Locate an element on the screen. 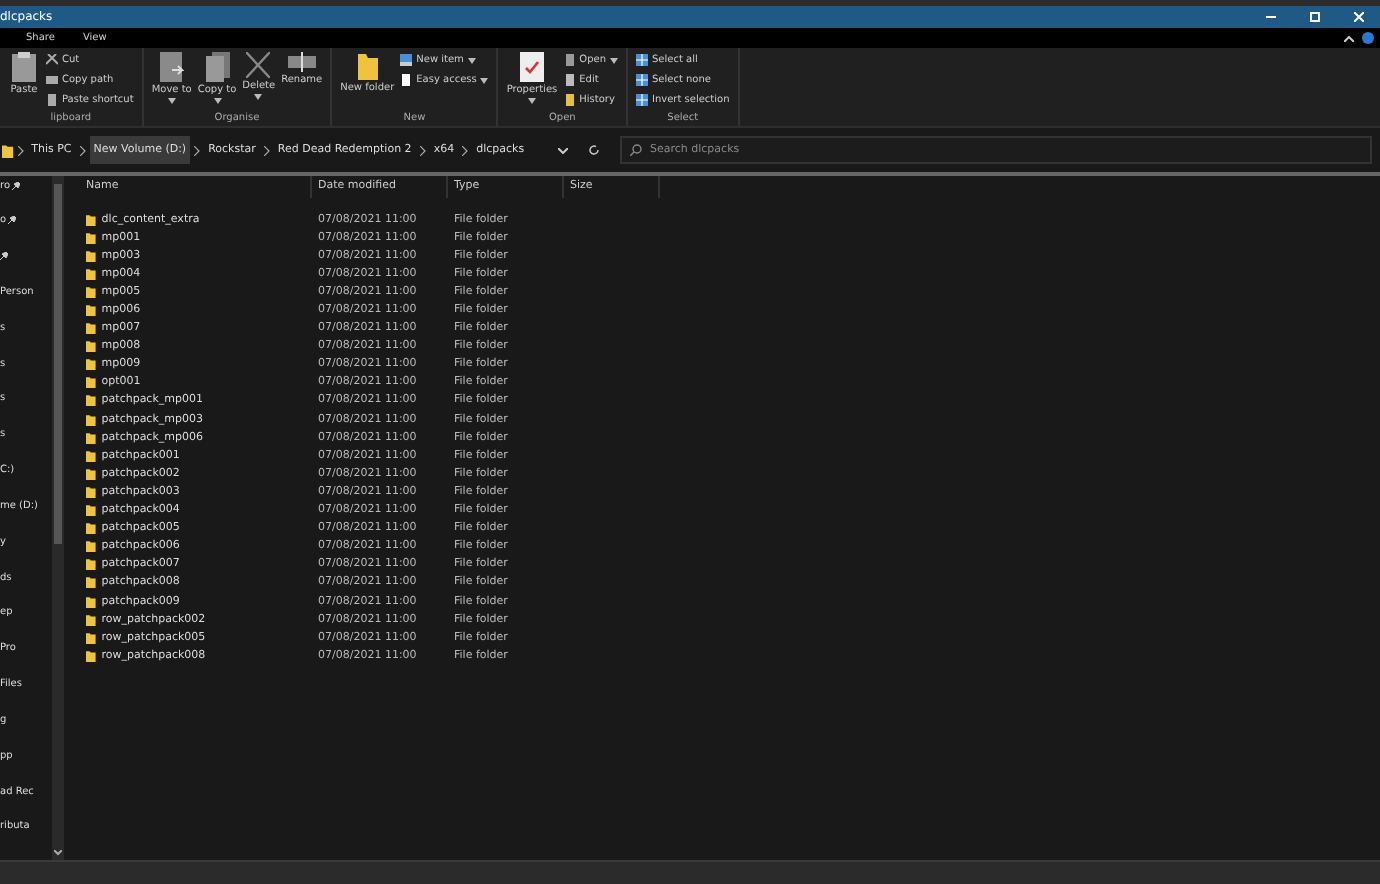  checklist-icon is located at coordinates (532, 67).